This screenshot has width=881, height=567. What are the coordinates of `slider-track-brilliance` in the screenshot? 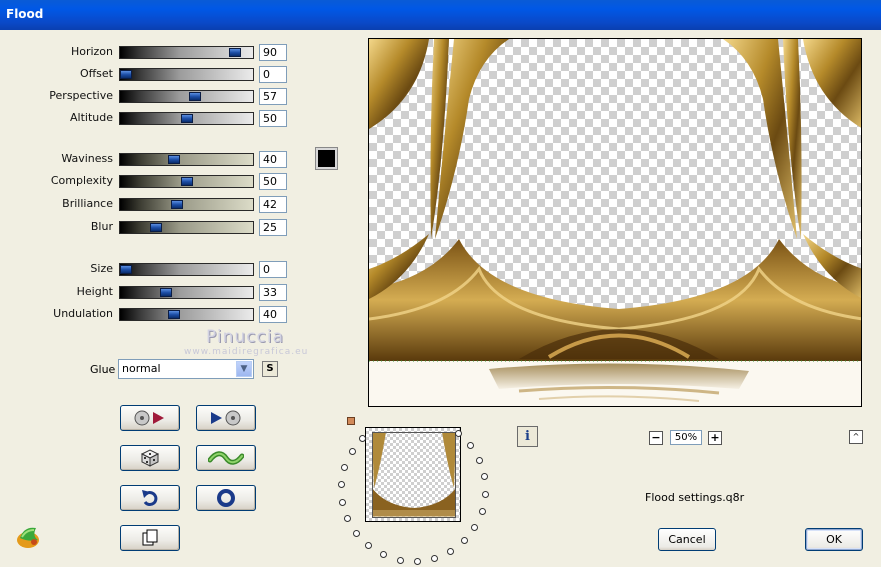 It's located at (186, 204).